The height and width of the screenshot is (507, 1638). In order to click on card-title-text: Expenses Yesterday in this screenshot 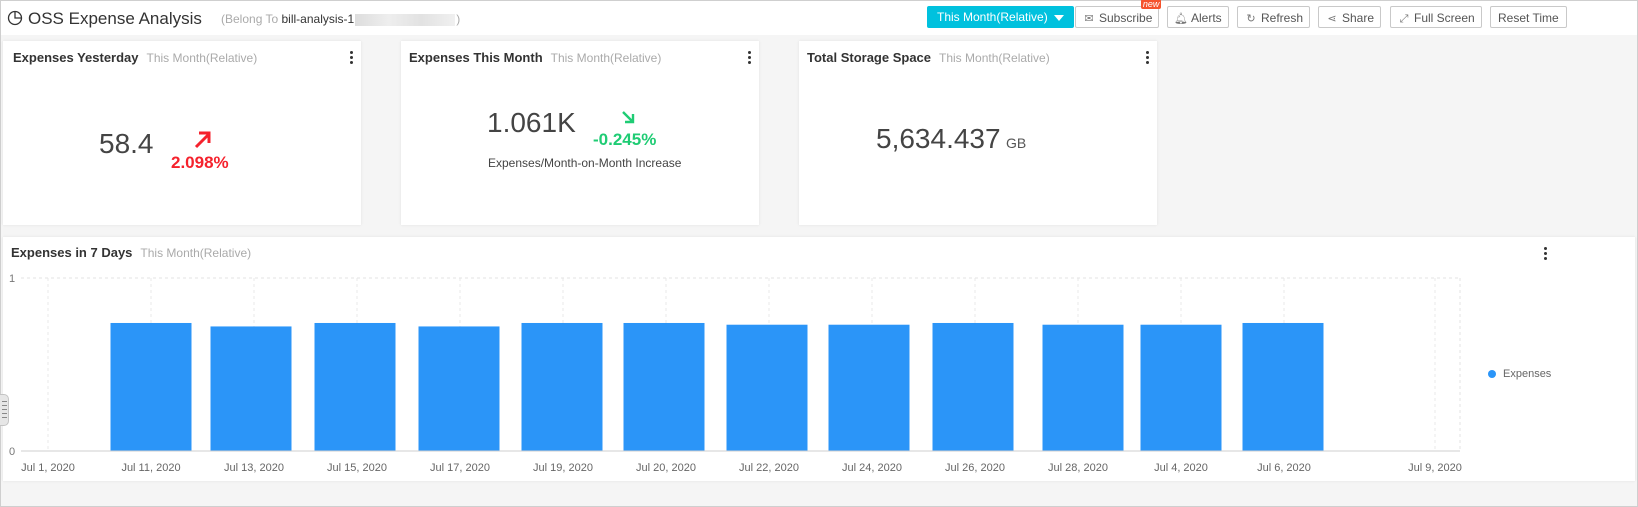, I will do `click(76, 57)`.